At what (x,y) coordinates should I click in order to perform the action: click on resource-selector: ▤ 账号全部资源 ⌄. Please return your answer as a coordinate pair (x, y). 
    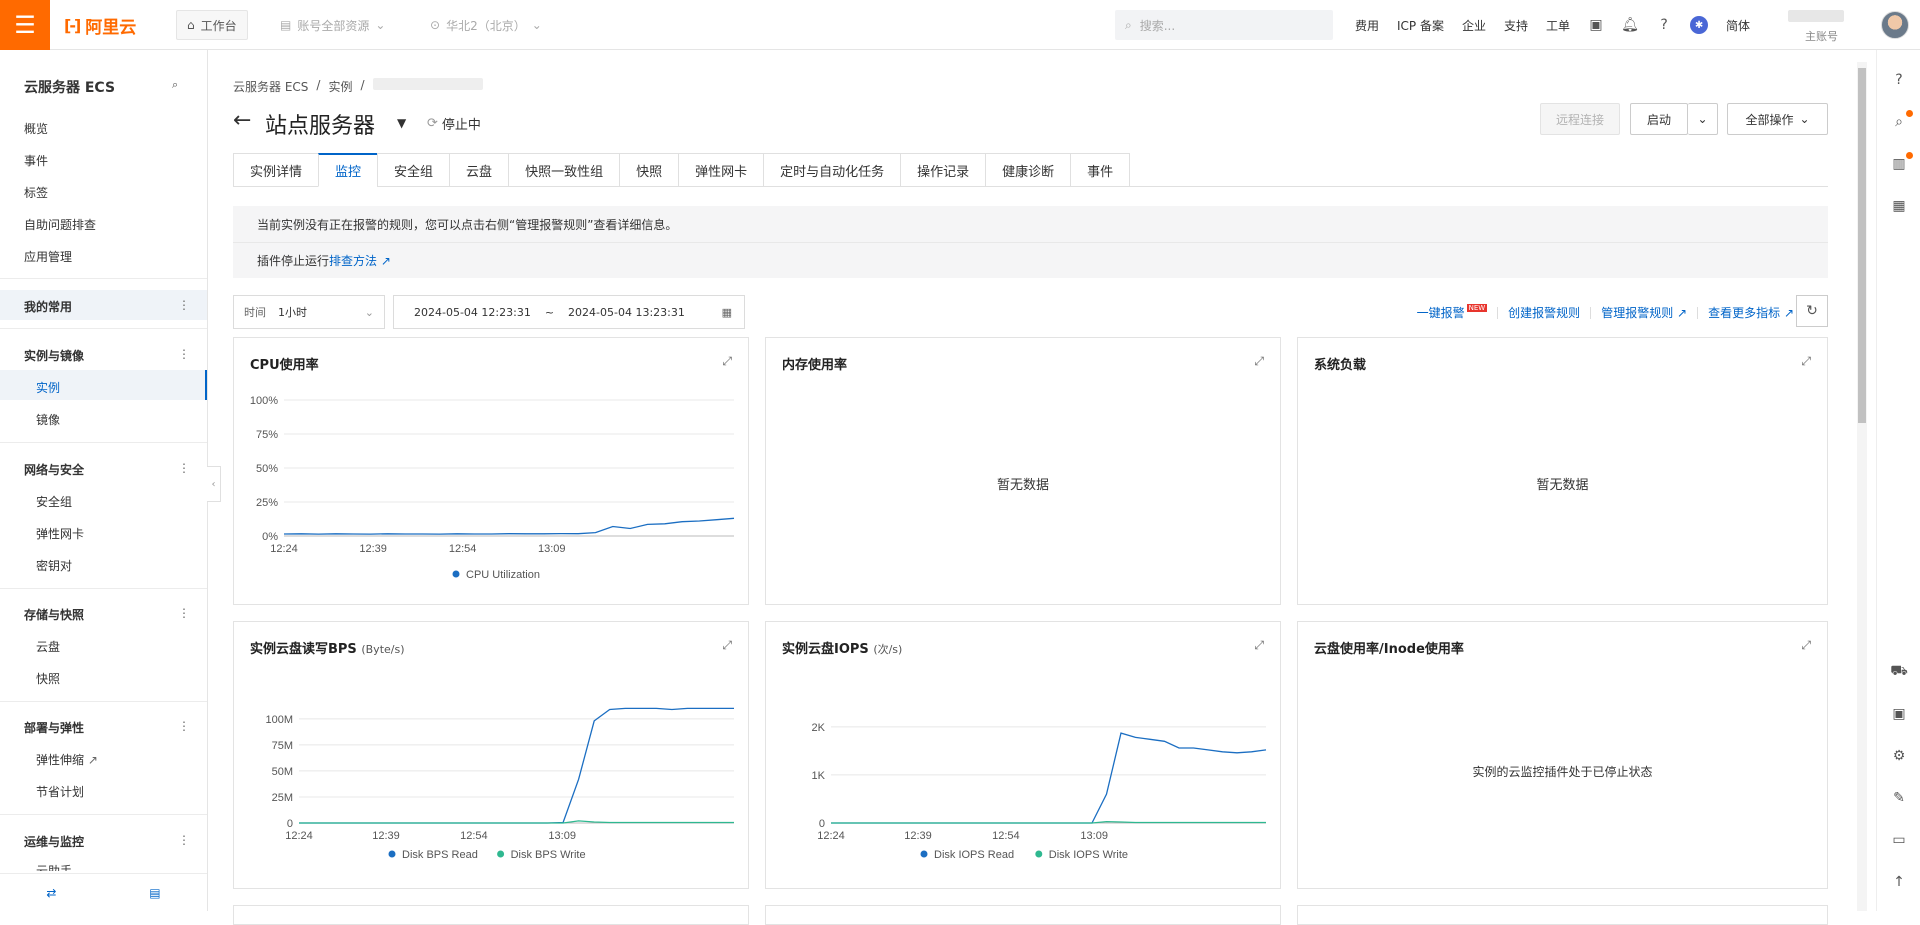
    Looking at the image, I should click on (332, 25).